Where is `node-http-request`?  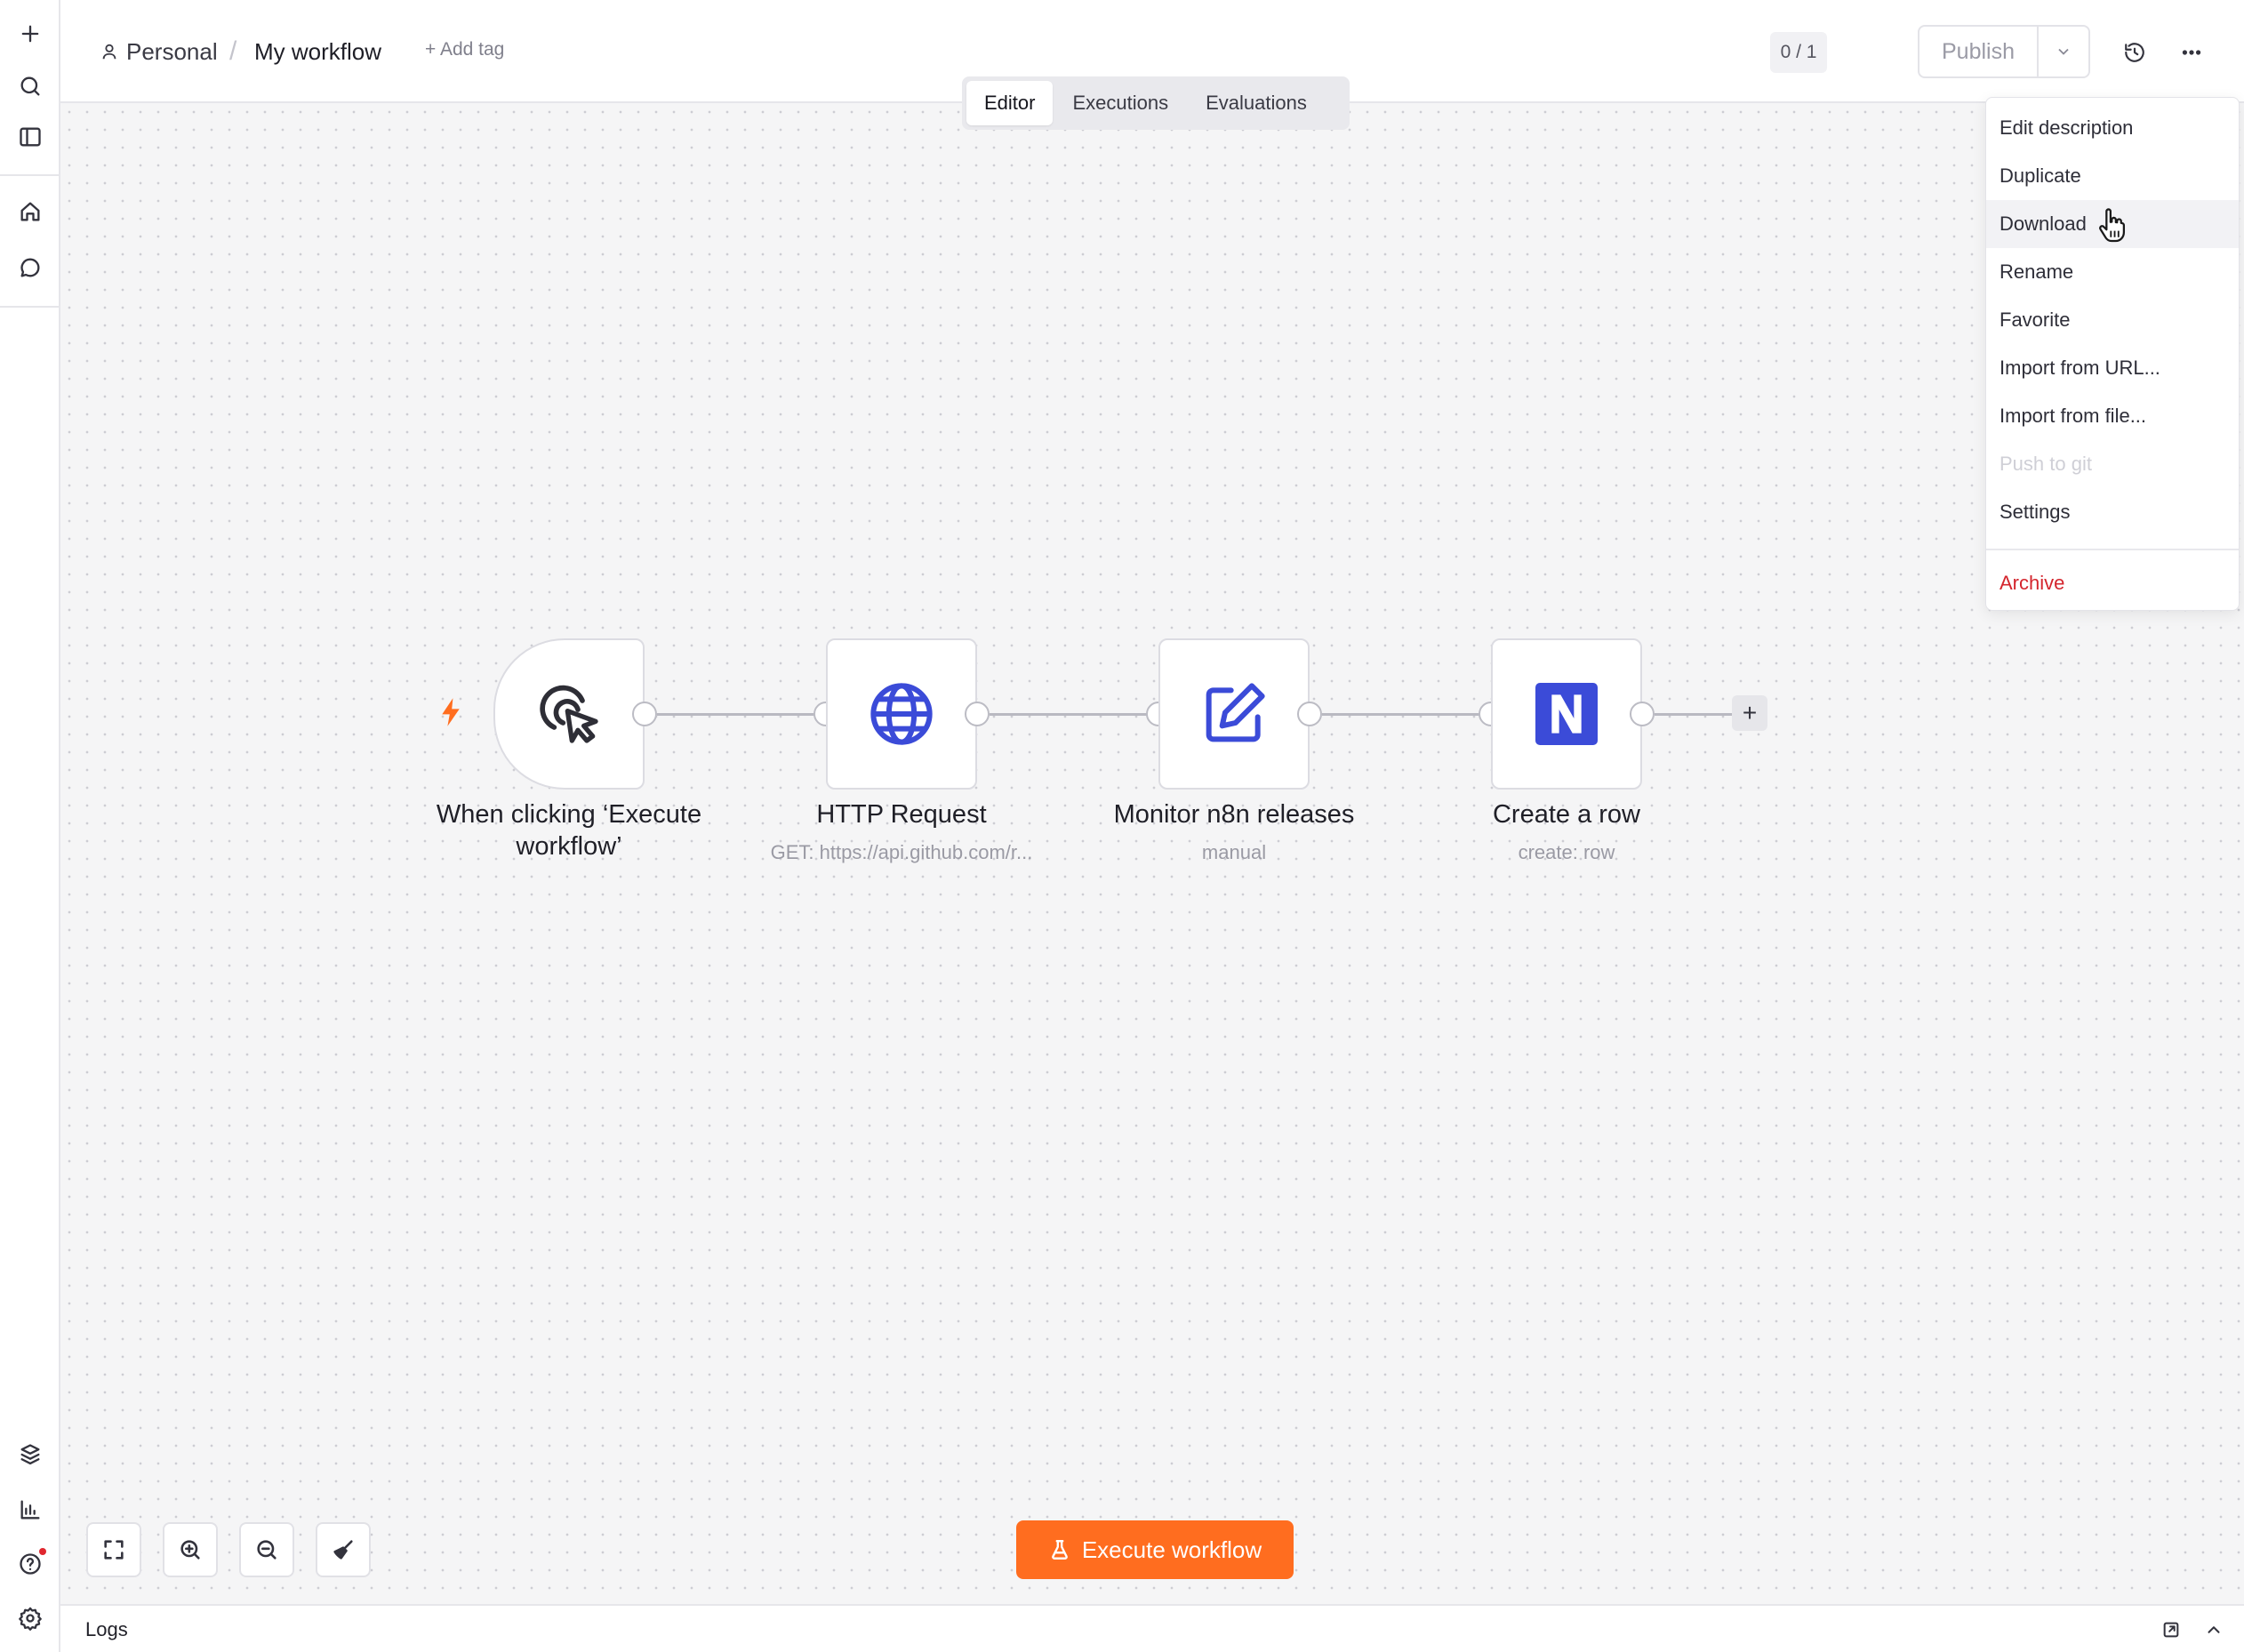 node-http-request is located at coordinates (901, 714).